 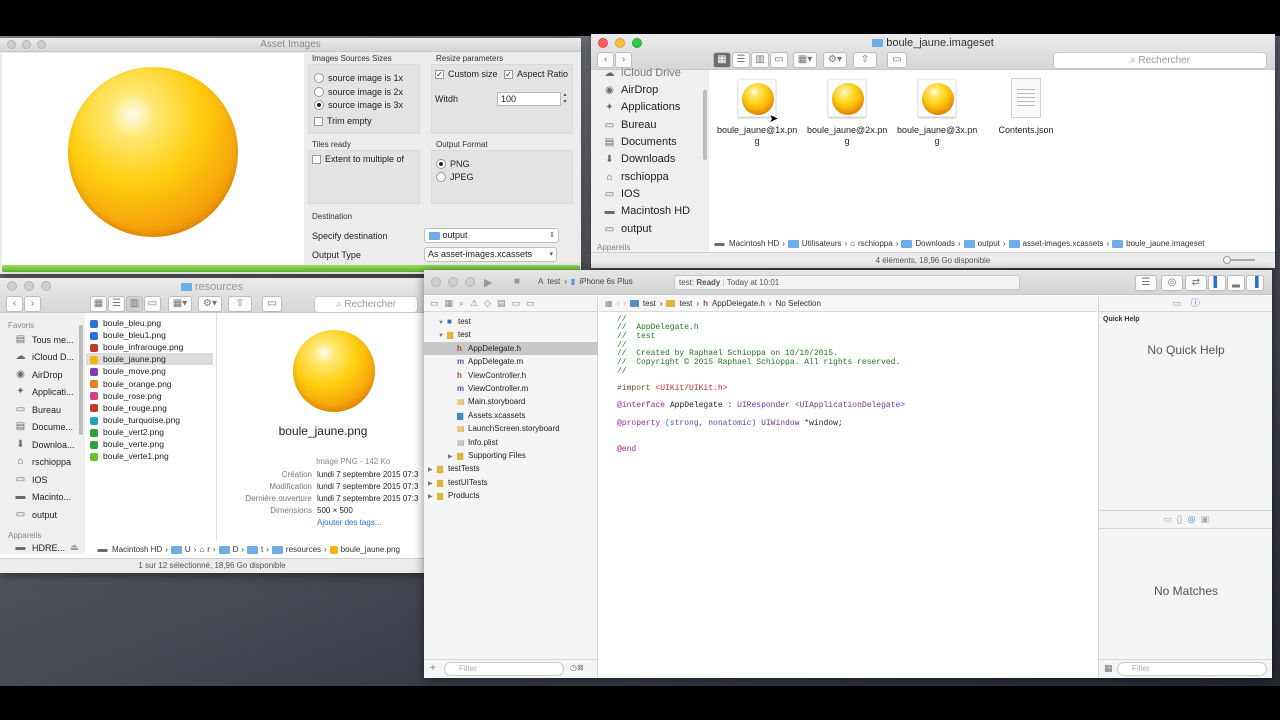 What do you see at coordinates (585, 281) in the screenshot?
I see `scheme-selector: Atest › ▮ iPhone 6s Plus` at bounding box center [585, 281].